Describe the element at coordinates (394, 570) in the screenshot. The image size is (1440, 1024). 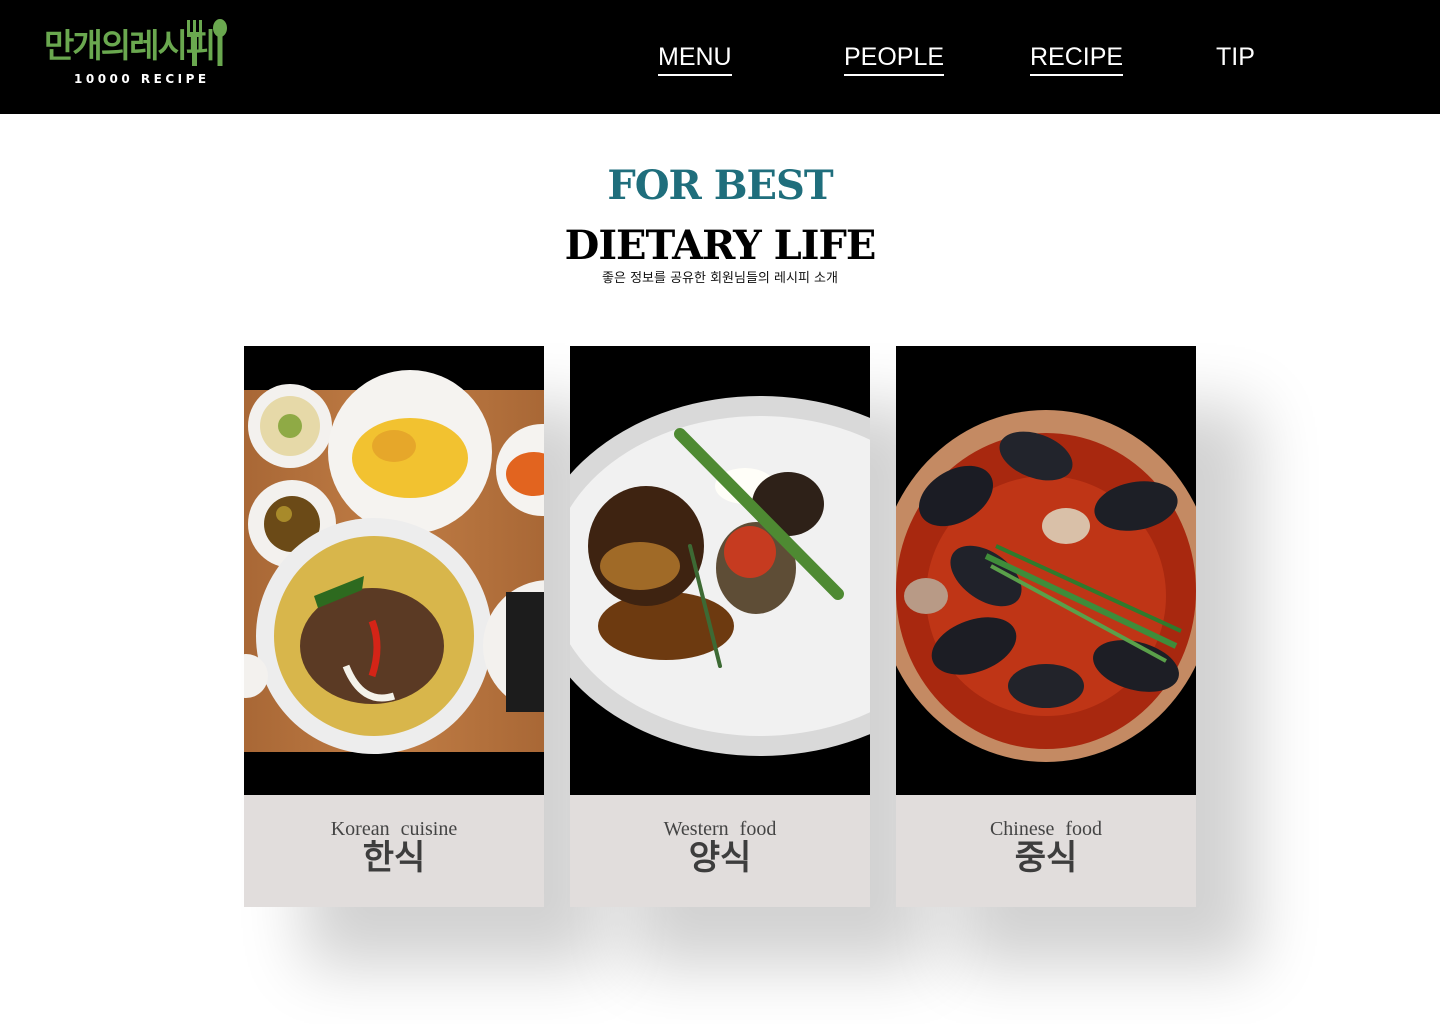
I see `korean-table-set-photo` at that location.